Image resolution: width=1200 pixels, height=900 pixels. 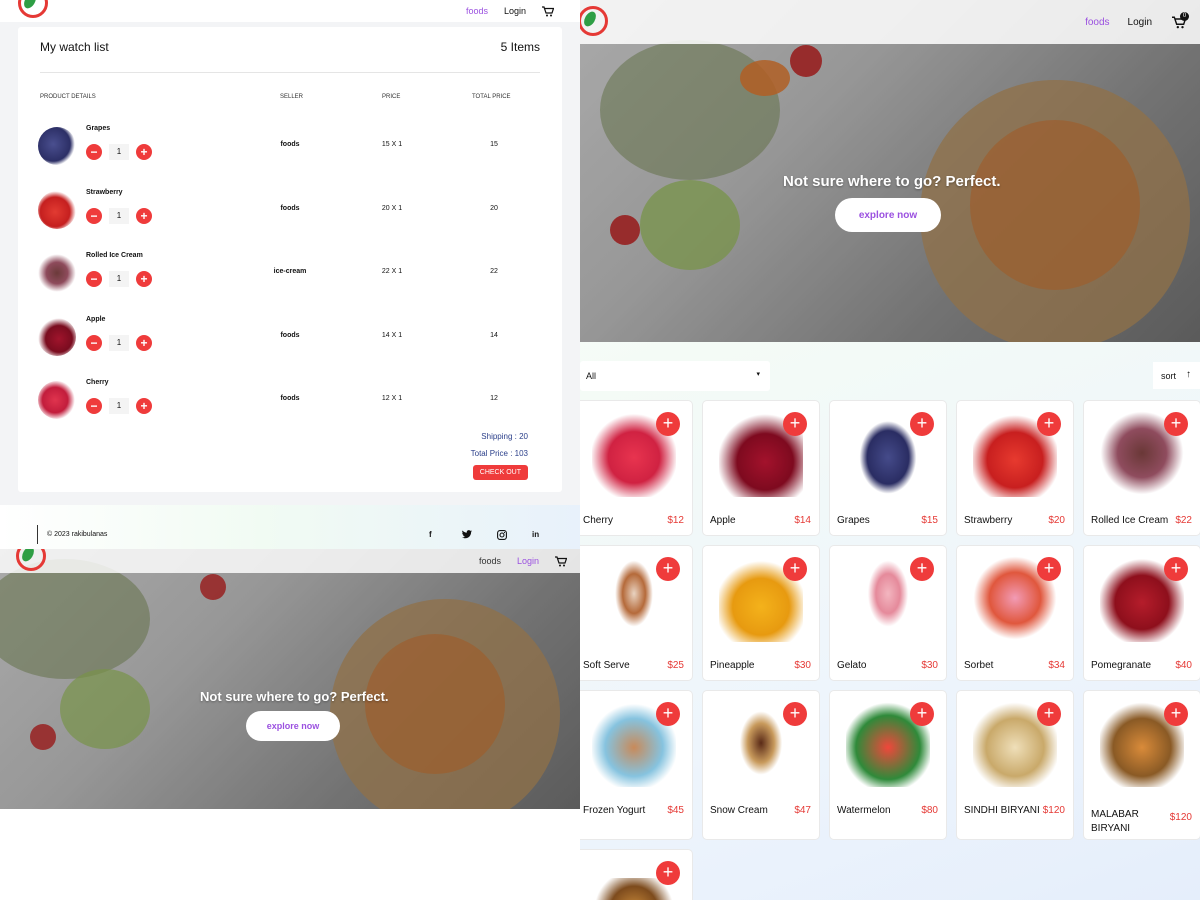 What do you see at coordinates (888, 613) in the screenshot?
I see `product-card: + Gelato $30` at bounding box center [888, 613].